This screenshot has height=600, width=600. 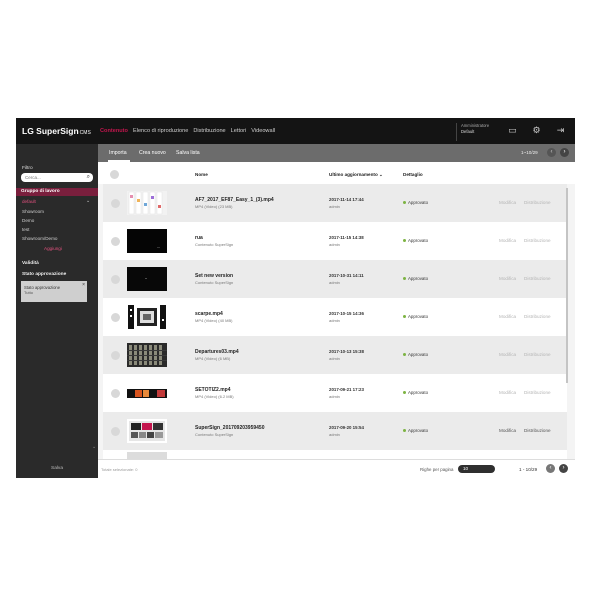 What do you see at coordinates (33, 211) in the screenshot?
I see `sidebar-item-showroom: Showroom` at bounding box center [33, 211].